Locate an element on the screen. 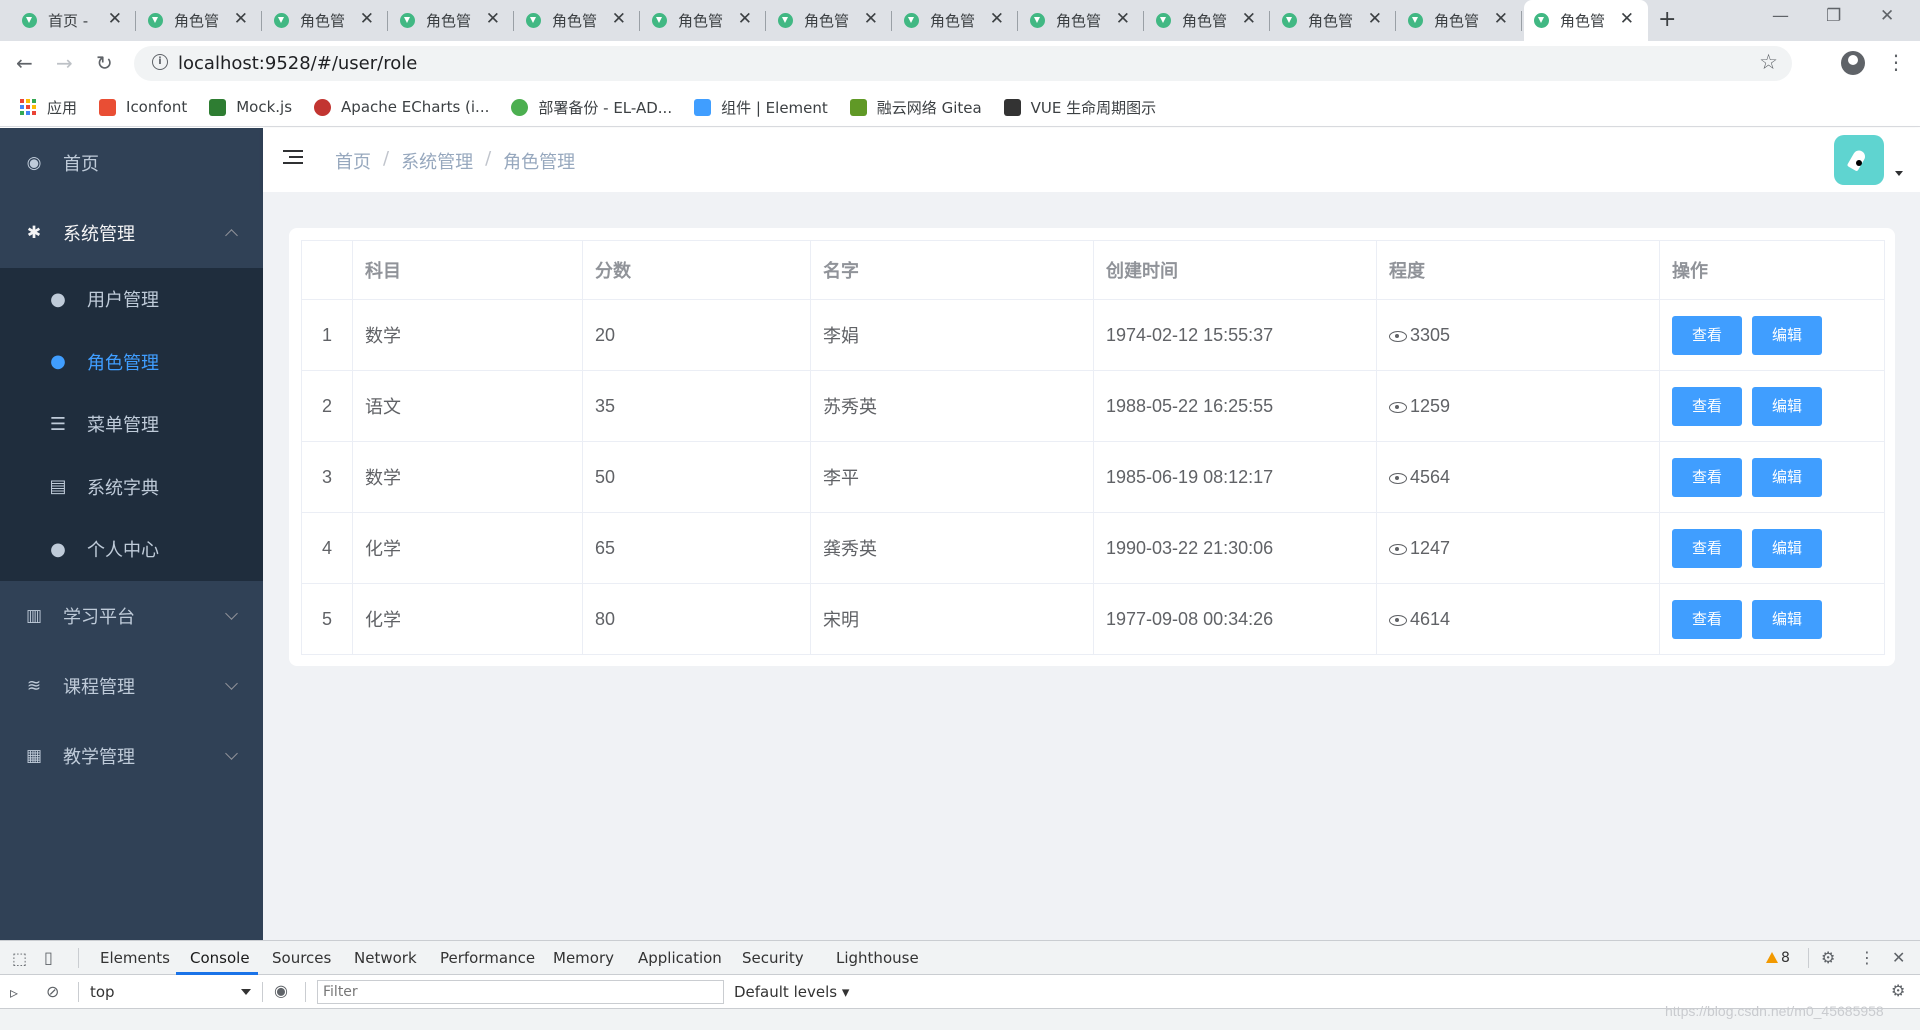 The width and height of the screenshot is (1920, 1030). url-field: i localhost:9528/#/user/role ☆ is located at coordinates (963, 63).